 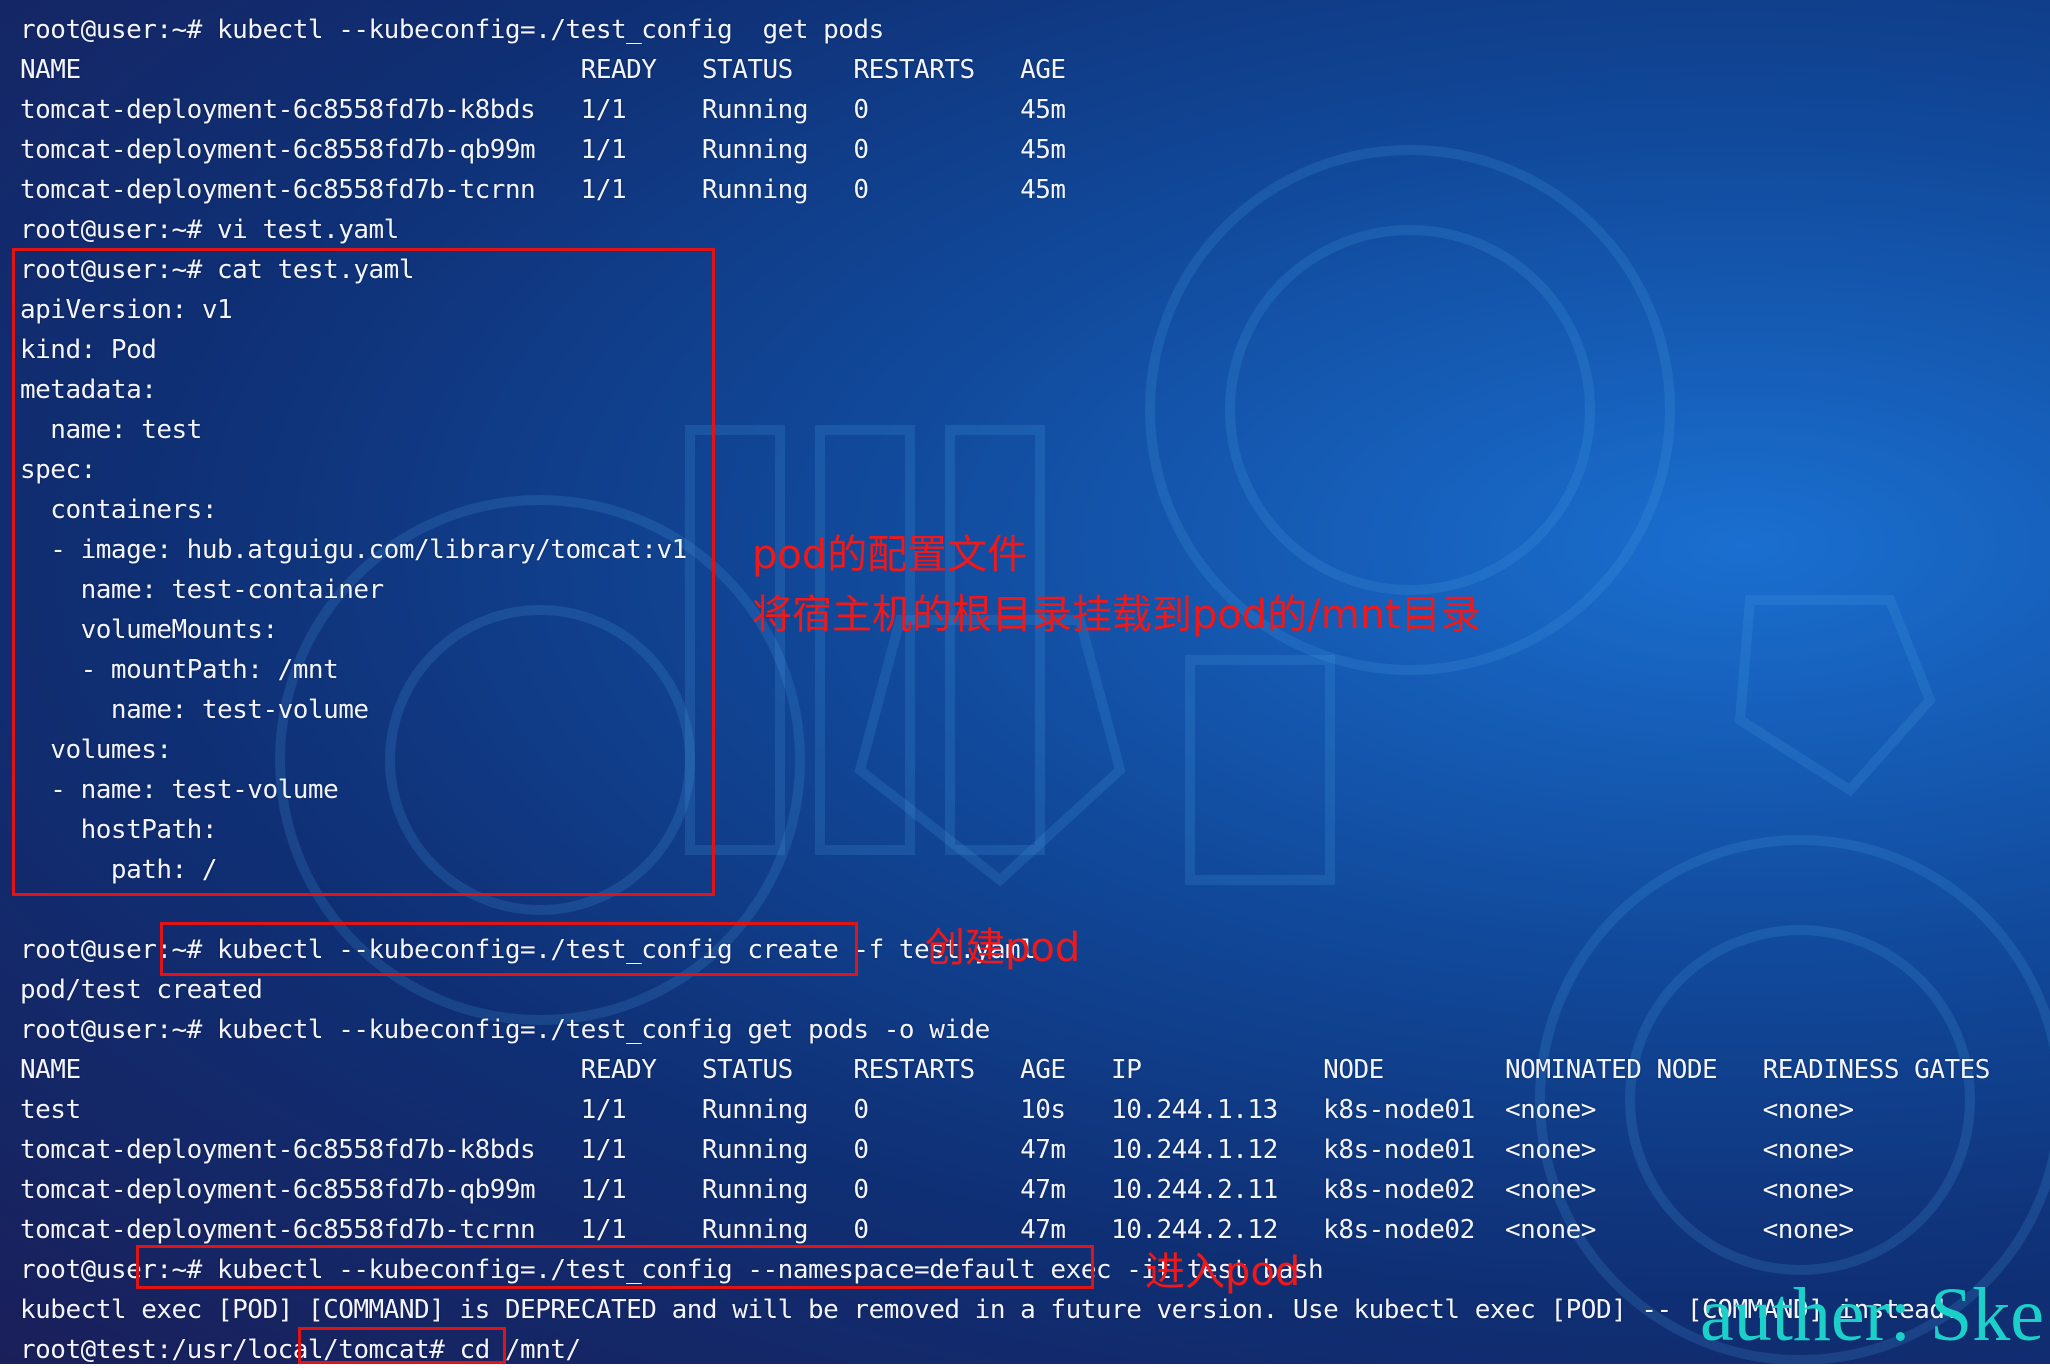 What do you see at coordinates (1116, 615) in the screenshot?
I see `annotation-config-desc: 将宿主机的根目录挂载到pod的/mnt目录` at bounding box center [1116, 615].